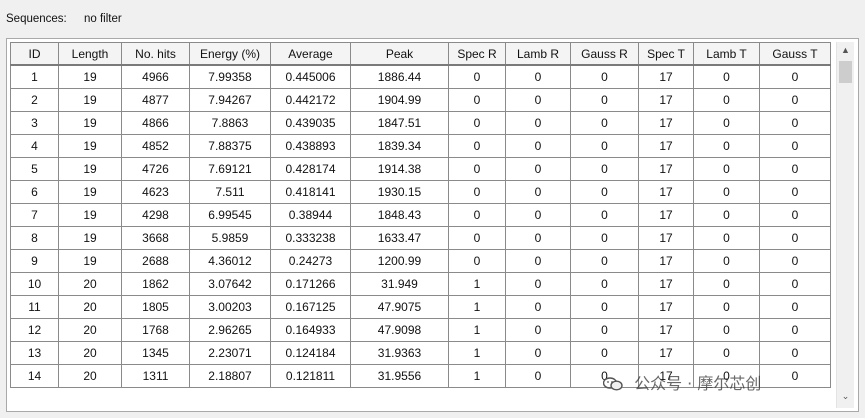 The height and width of the screenshot is (418, 865). I want to click on column-header: Gauss T, so click(795, 54).